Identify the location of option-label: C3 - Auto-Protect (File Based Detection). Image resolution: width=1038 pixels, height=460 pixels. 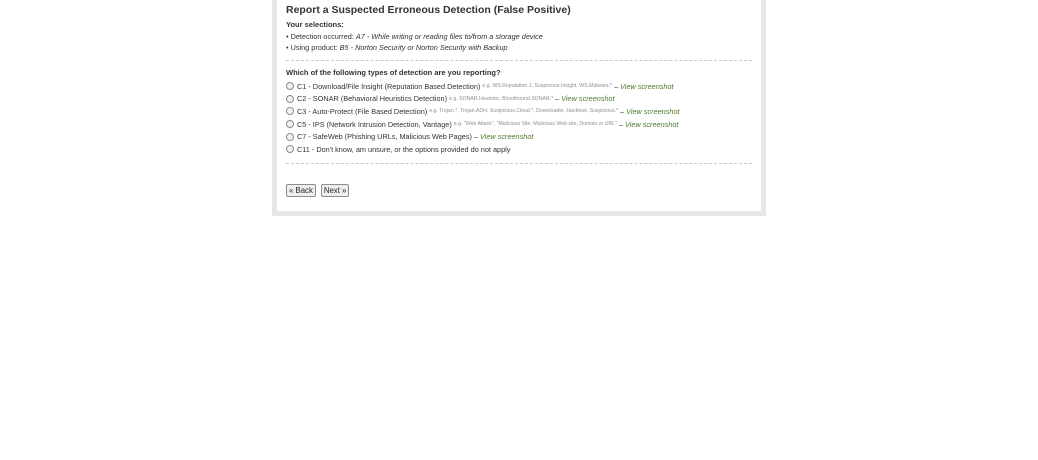
(362, 111).